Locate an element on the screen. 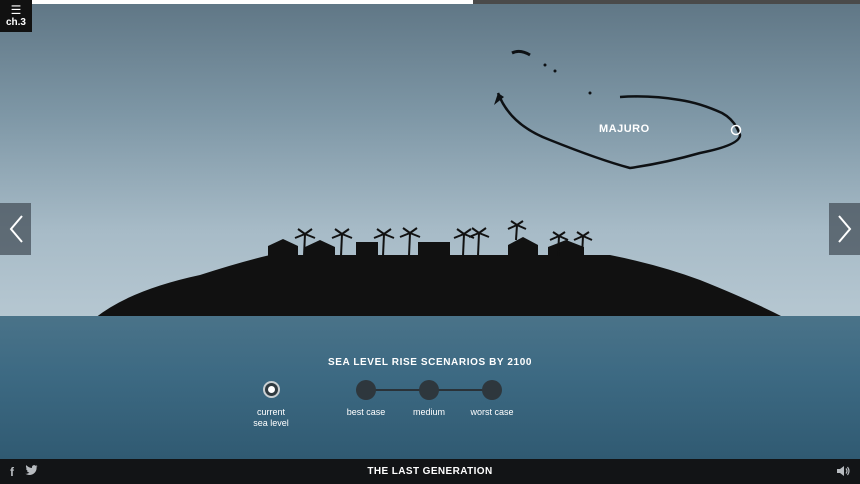 This screenshot has width=860, height=484. menu-icon: ☰ is located at coordinates (16, 10).